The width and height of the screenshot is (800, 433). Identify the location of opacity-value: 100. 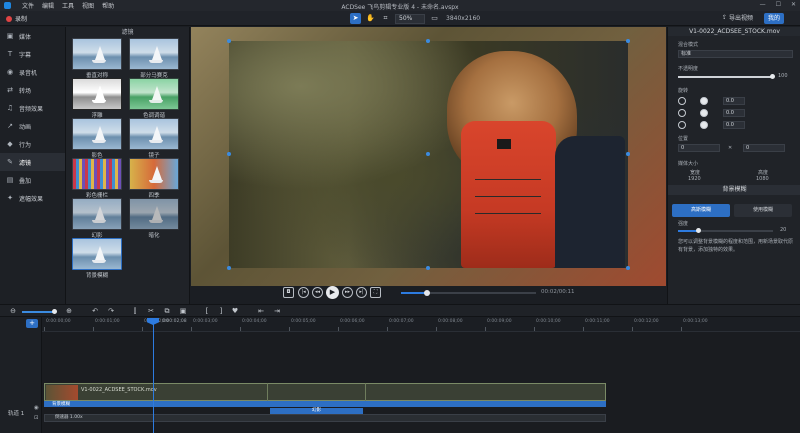
(783, 76).